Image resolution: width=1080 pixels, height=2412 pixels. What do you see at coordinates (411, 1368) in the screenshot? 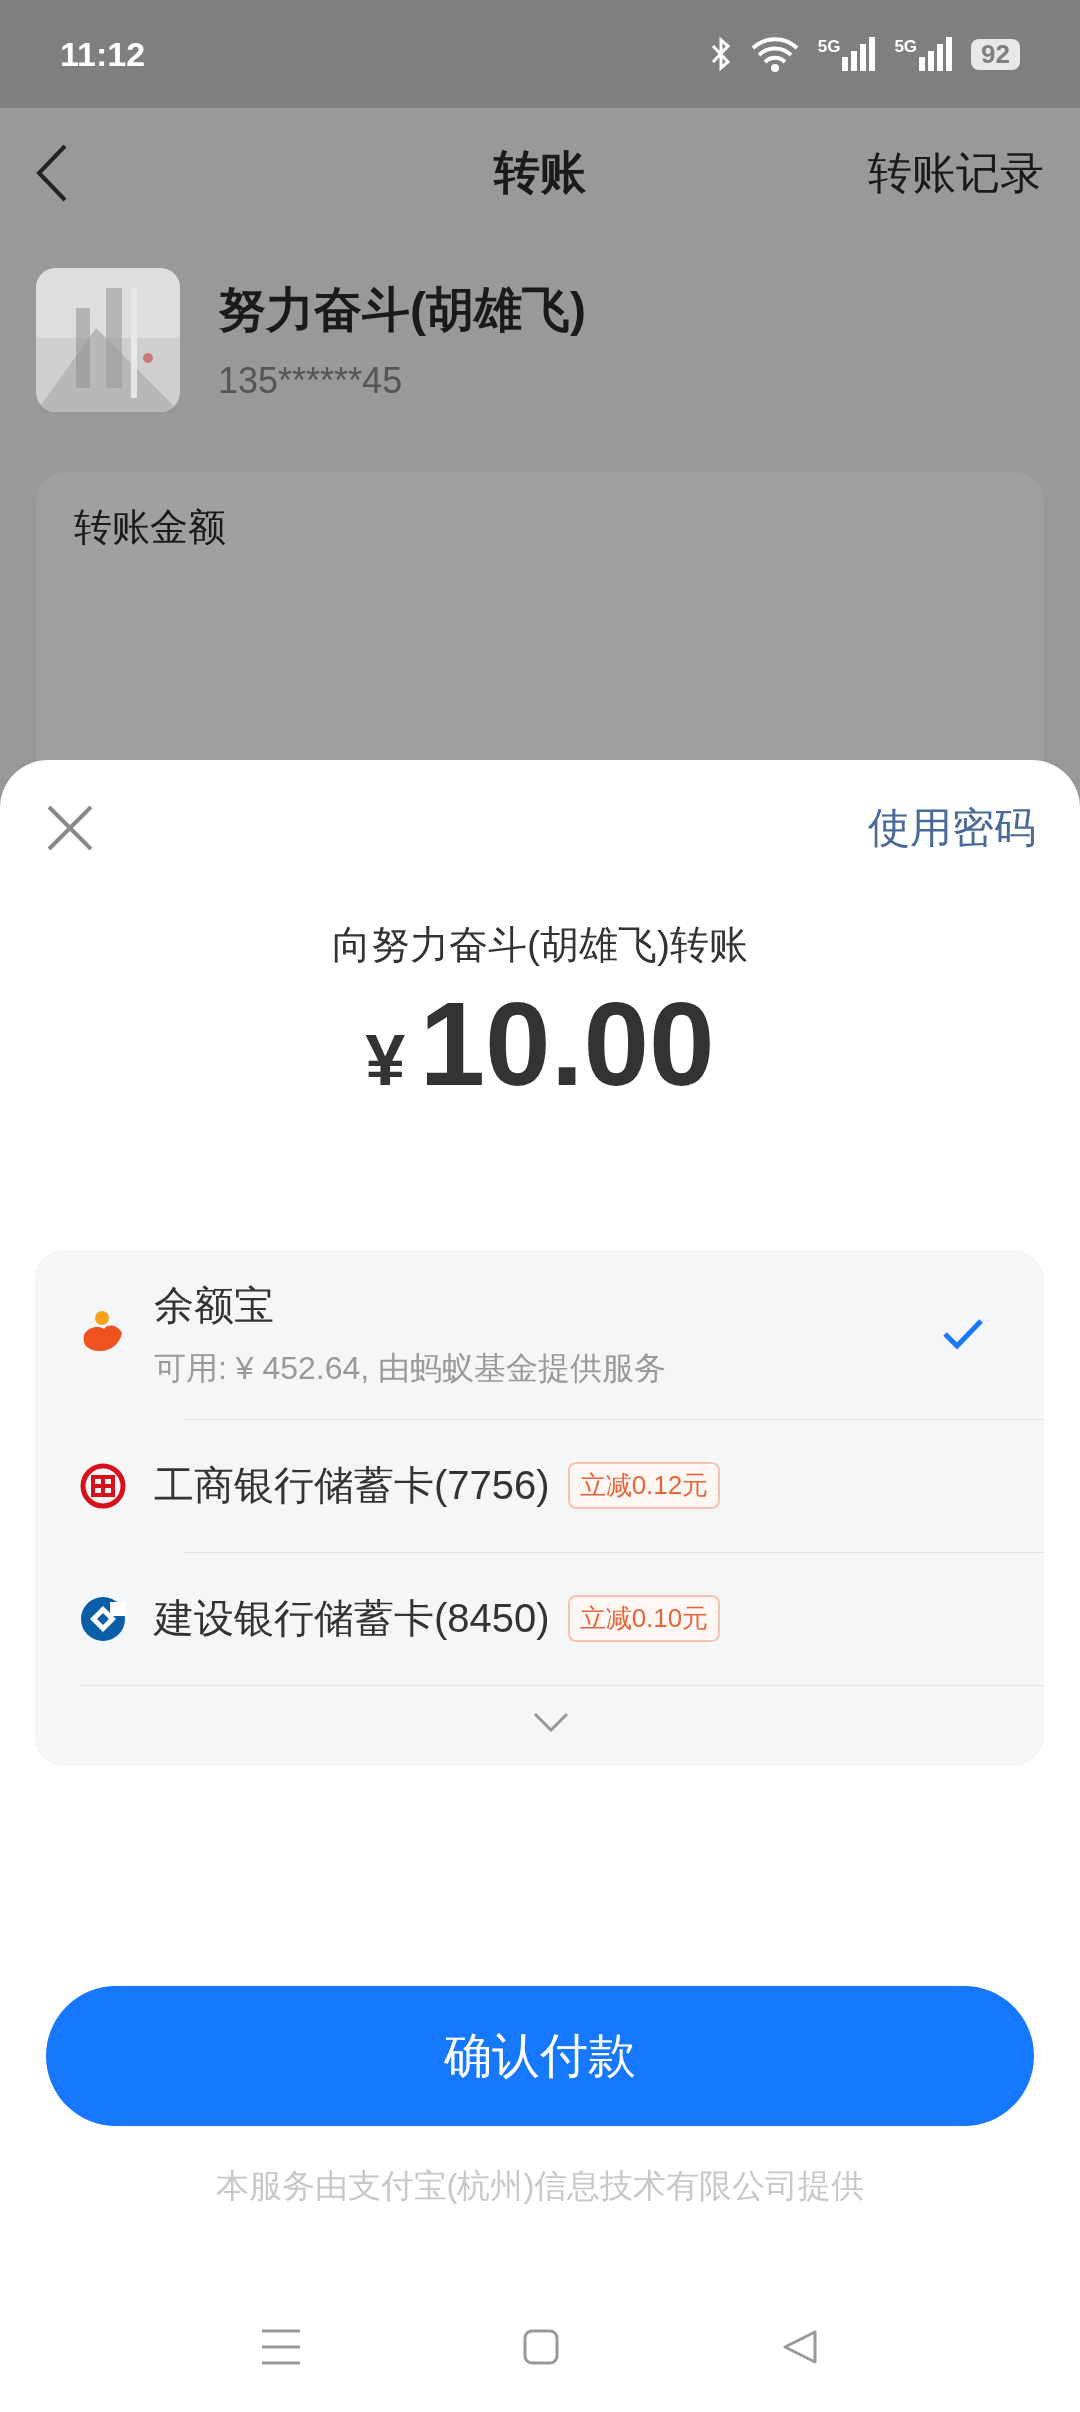
I see `method-detail: 可用: ¥ 452.64, 由蚂蚁基金提供服务` at bounding box center [411, 1368].